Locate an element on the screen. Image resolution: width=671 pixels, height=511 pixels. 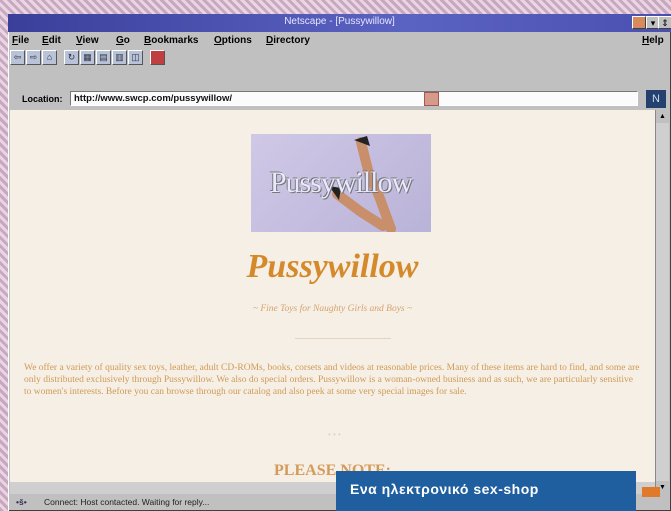
restore-button: ⇕ is located at coordinates (664, 22).